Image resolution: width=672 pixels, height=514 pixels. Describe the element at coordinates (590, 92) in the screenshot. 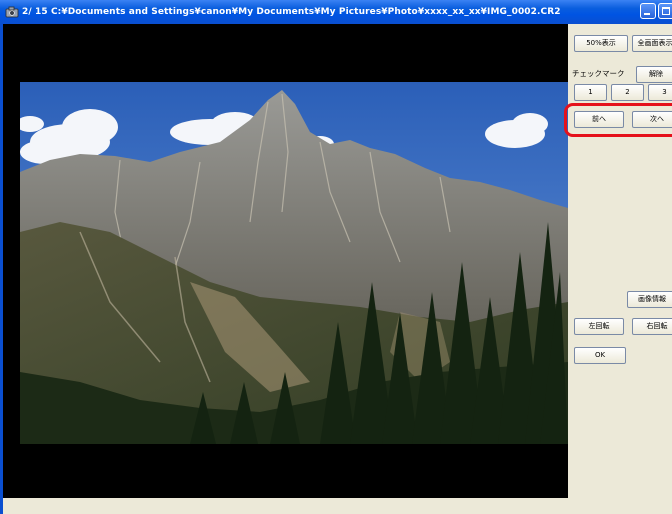

I see `checkmark-1-button: 1` at that location.